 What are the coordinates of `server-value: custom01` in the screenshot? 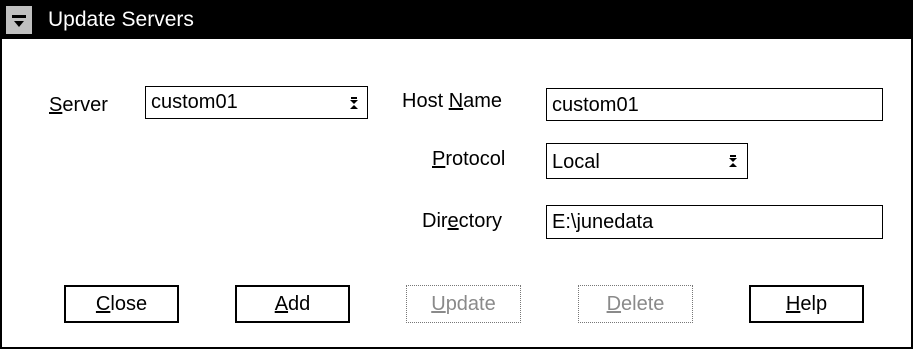 It's located at (194, 102).